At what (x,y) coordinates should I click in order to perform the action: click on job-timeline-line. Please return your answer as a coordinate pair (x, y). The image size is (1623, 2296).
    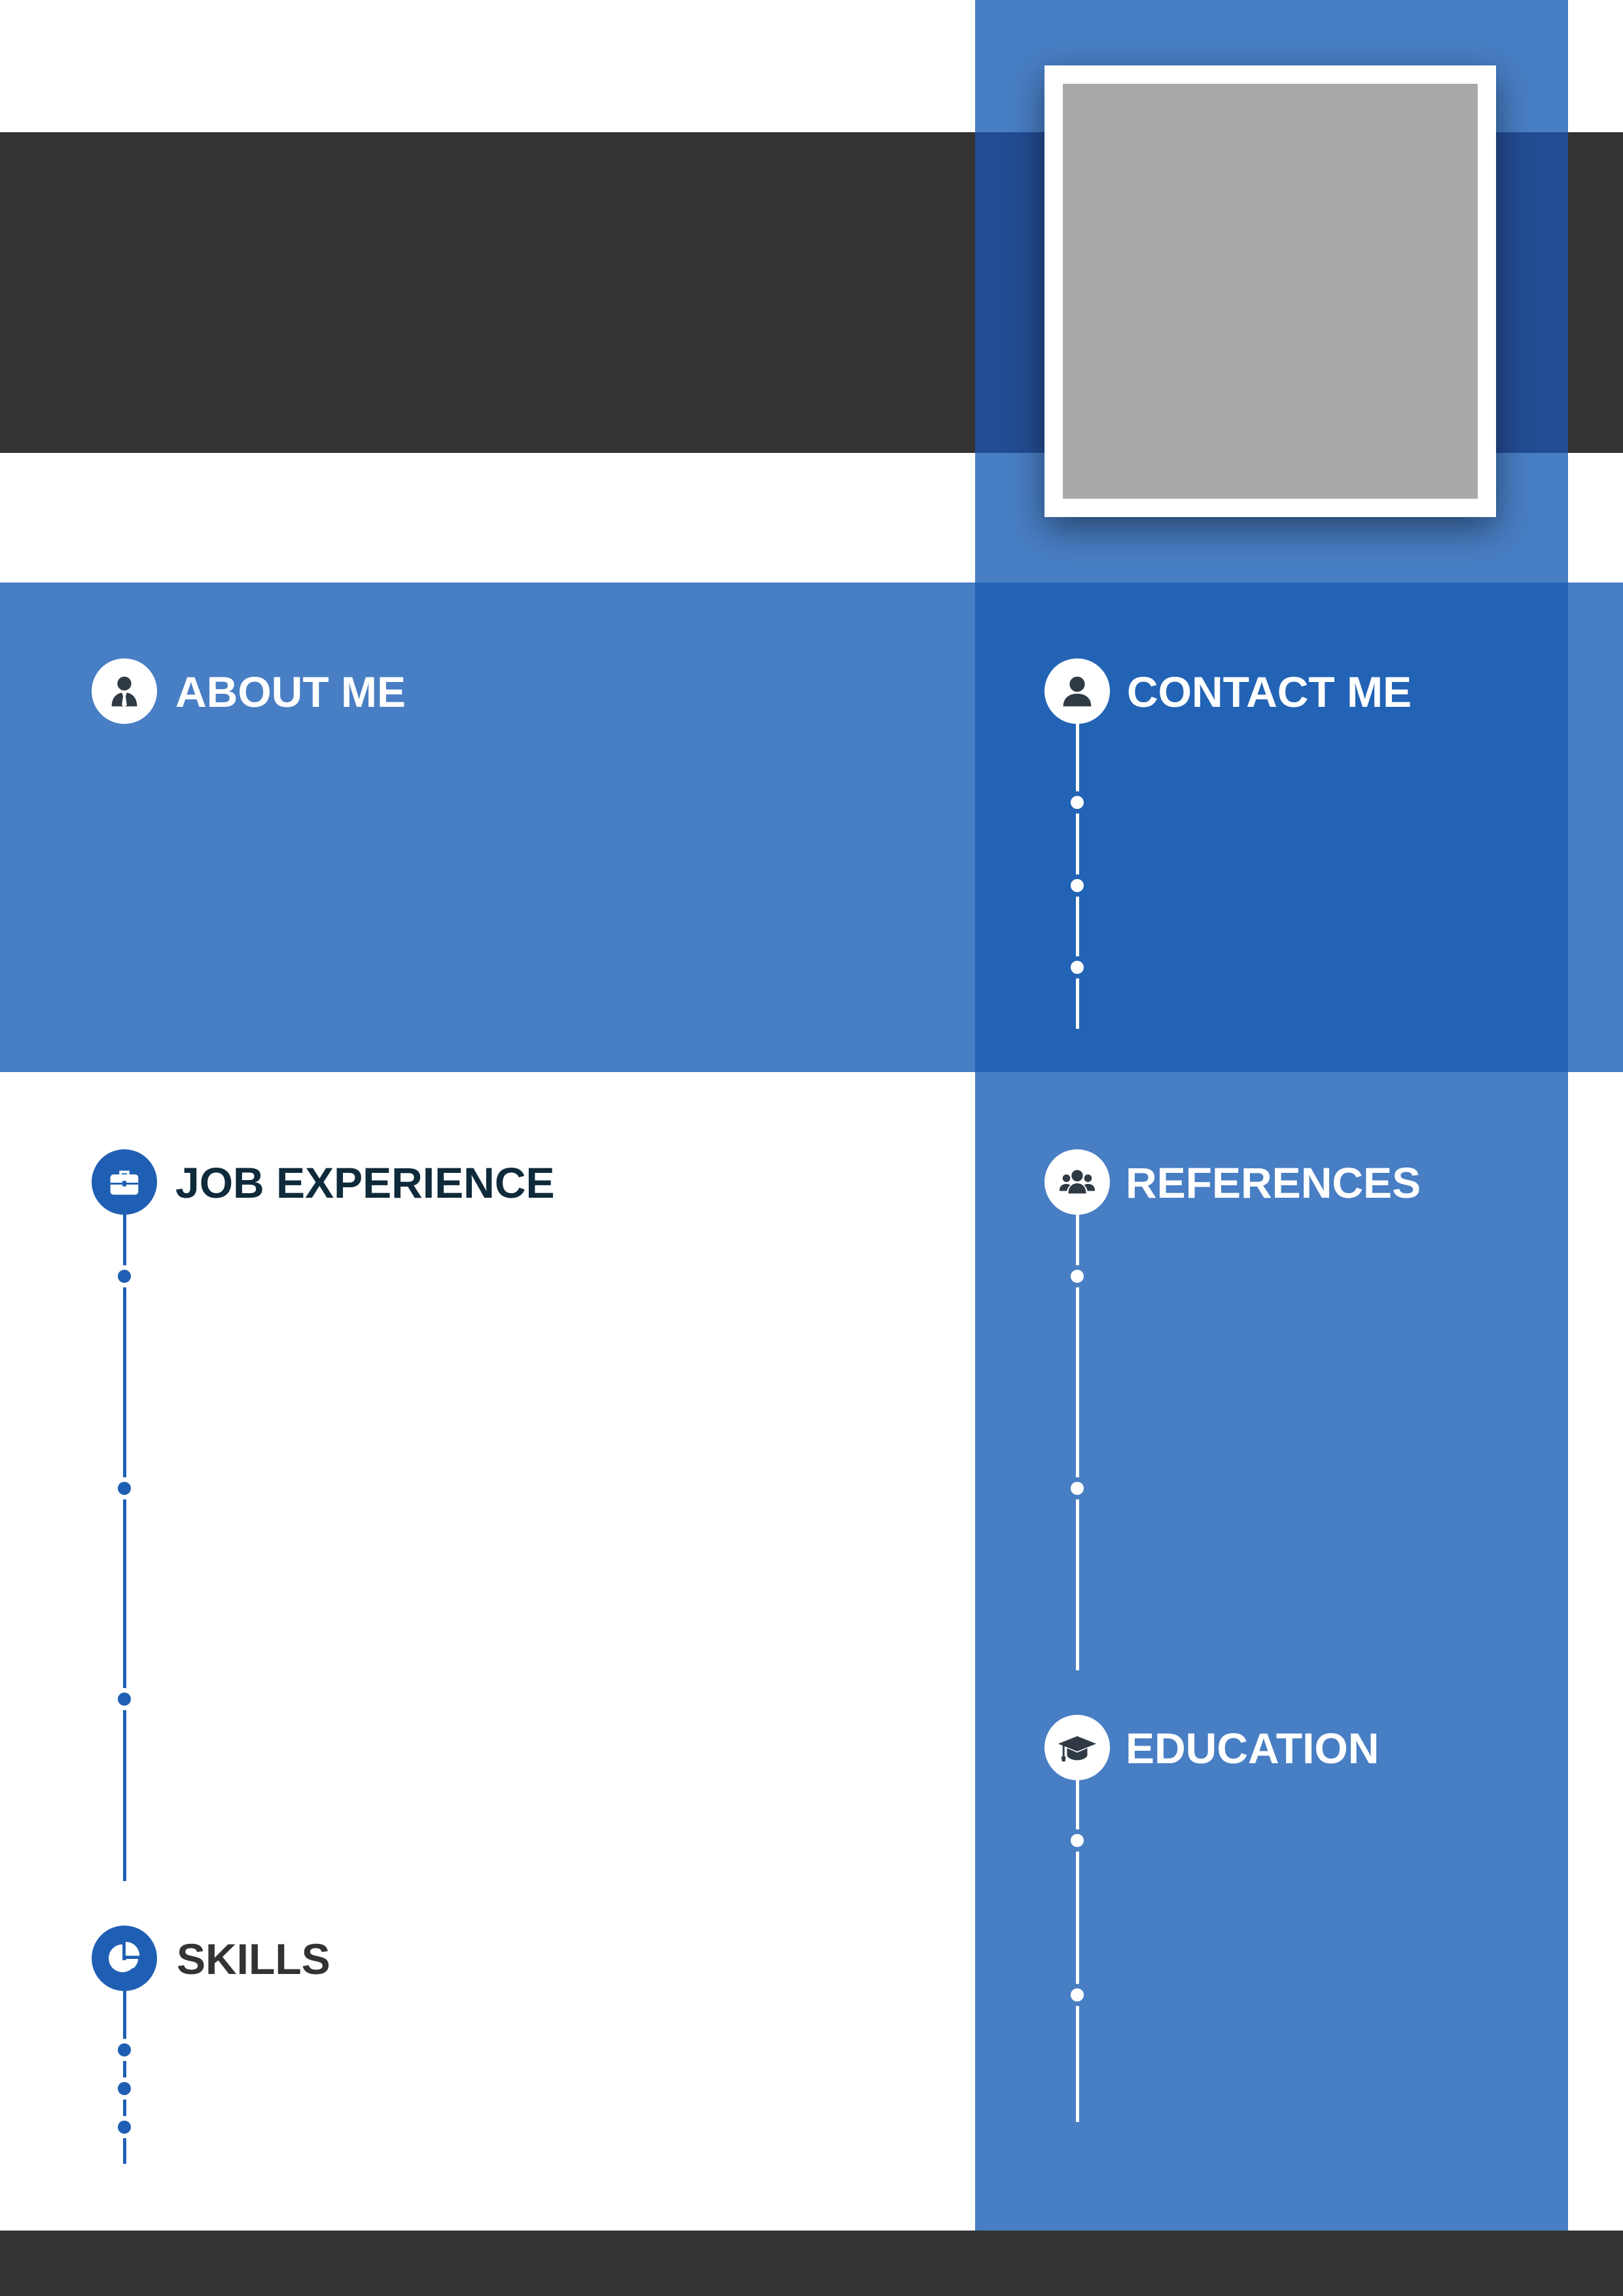
    Looking at the image, I should click on (125, 1548).